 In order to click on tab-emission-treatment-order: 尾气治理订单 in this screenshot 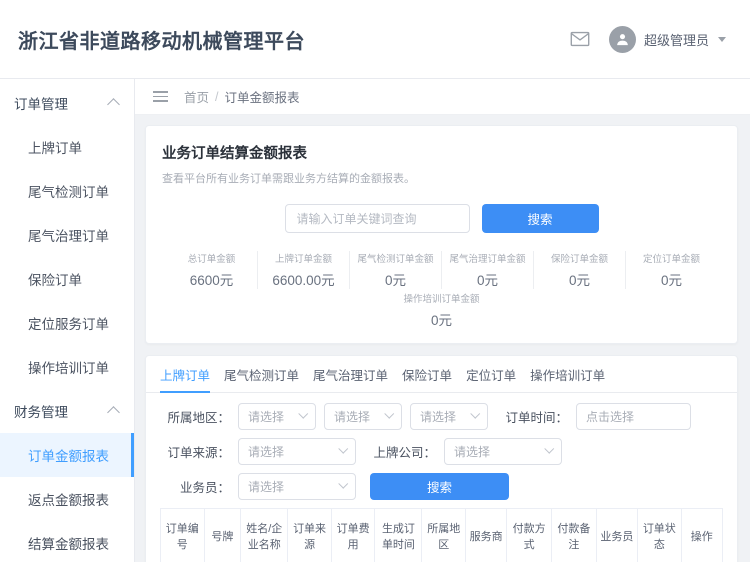, I will do `click(350, 379)`.